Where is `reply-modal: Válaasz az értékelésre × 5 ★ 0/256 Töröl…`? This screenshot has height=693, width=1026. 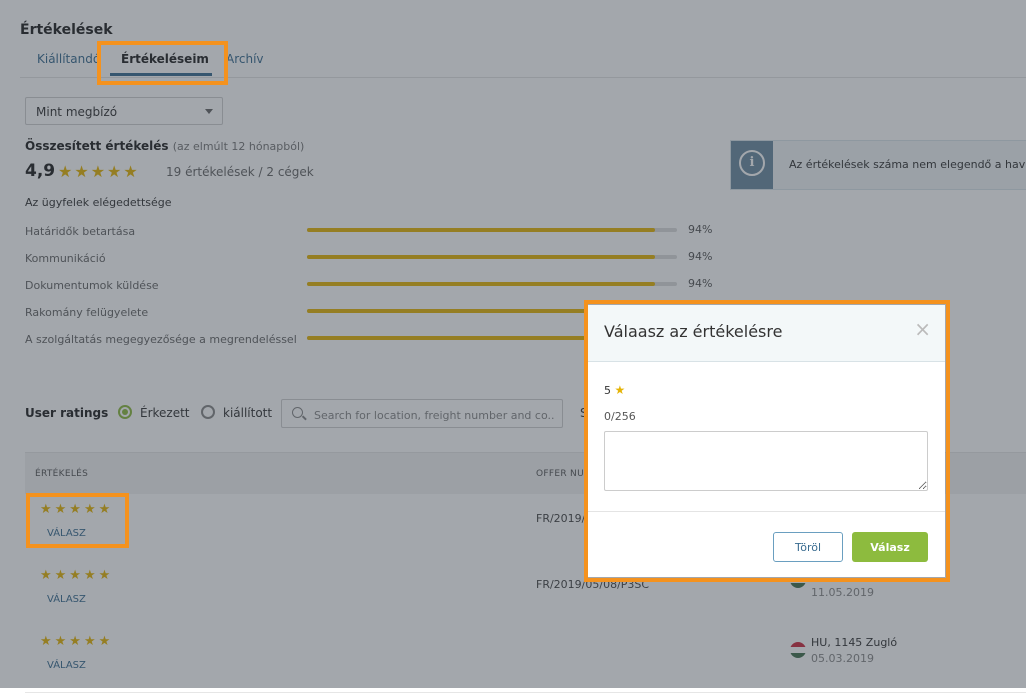 reply-modal: Válaasz az értékelésre × 5 ★ 0/256 Töröl… is located at coordinates (766, 441).